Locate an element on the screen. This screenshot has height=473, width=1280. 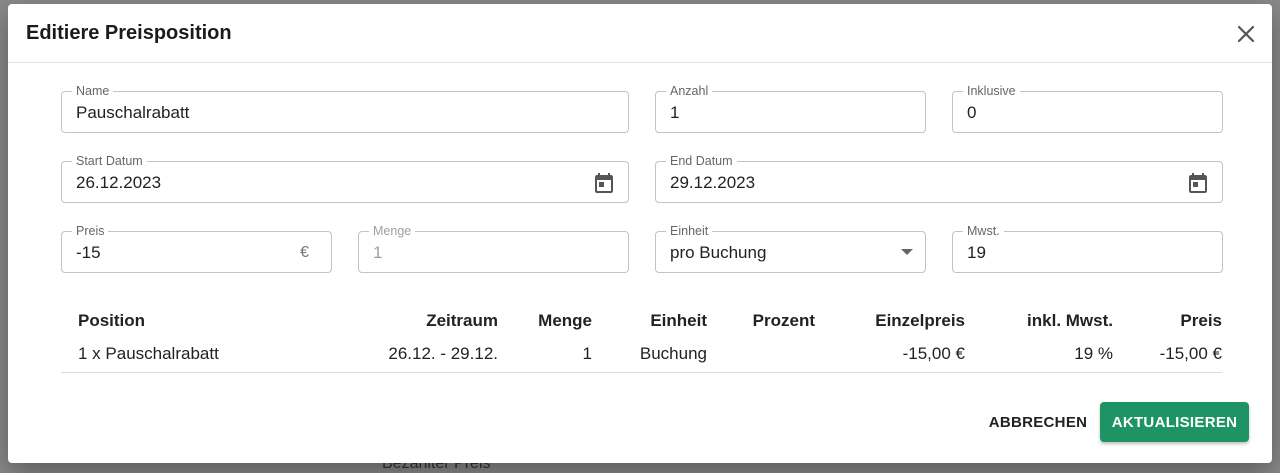
end-date-field: End Datum 29.12.2023 is located at coordinates (939, 178).